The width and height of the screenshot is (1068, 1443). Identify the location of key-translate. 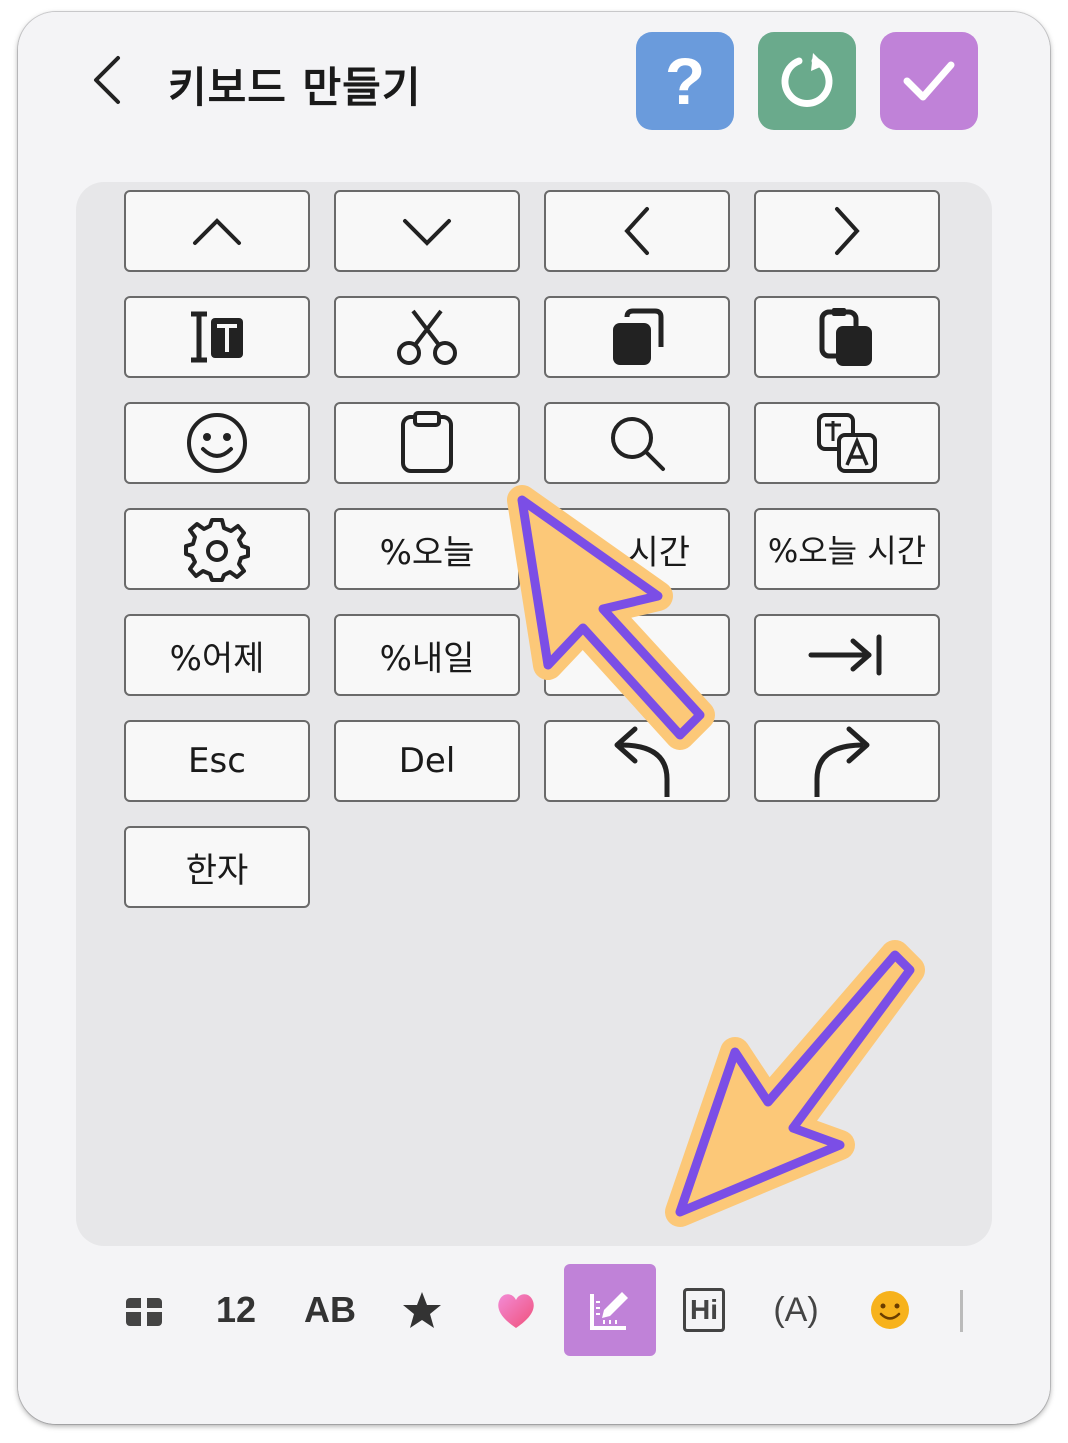
(847, 443).